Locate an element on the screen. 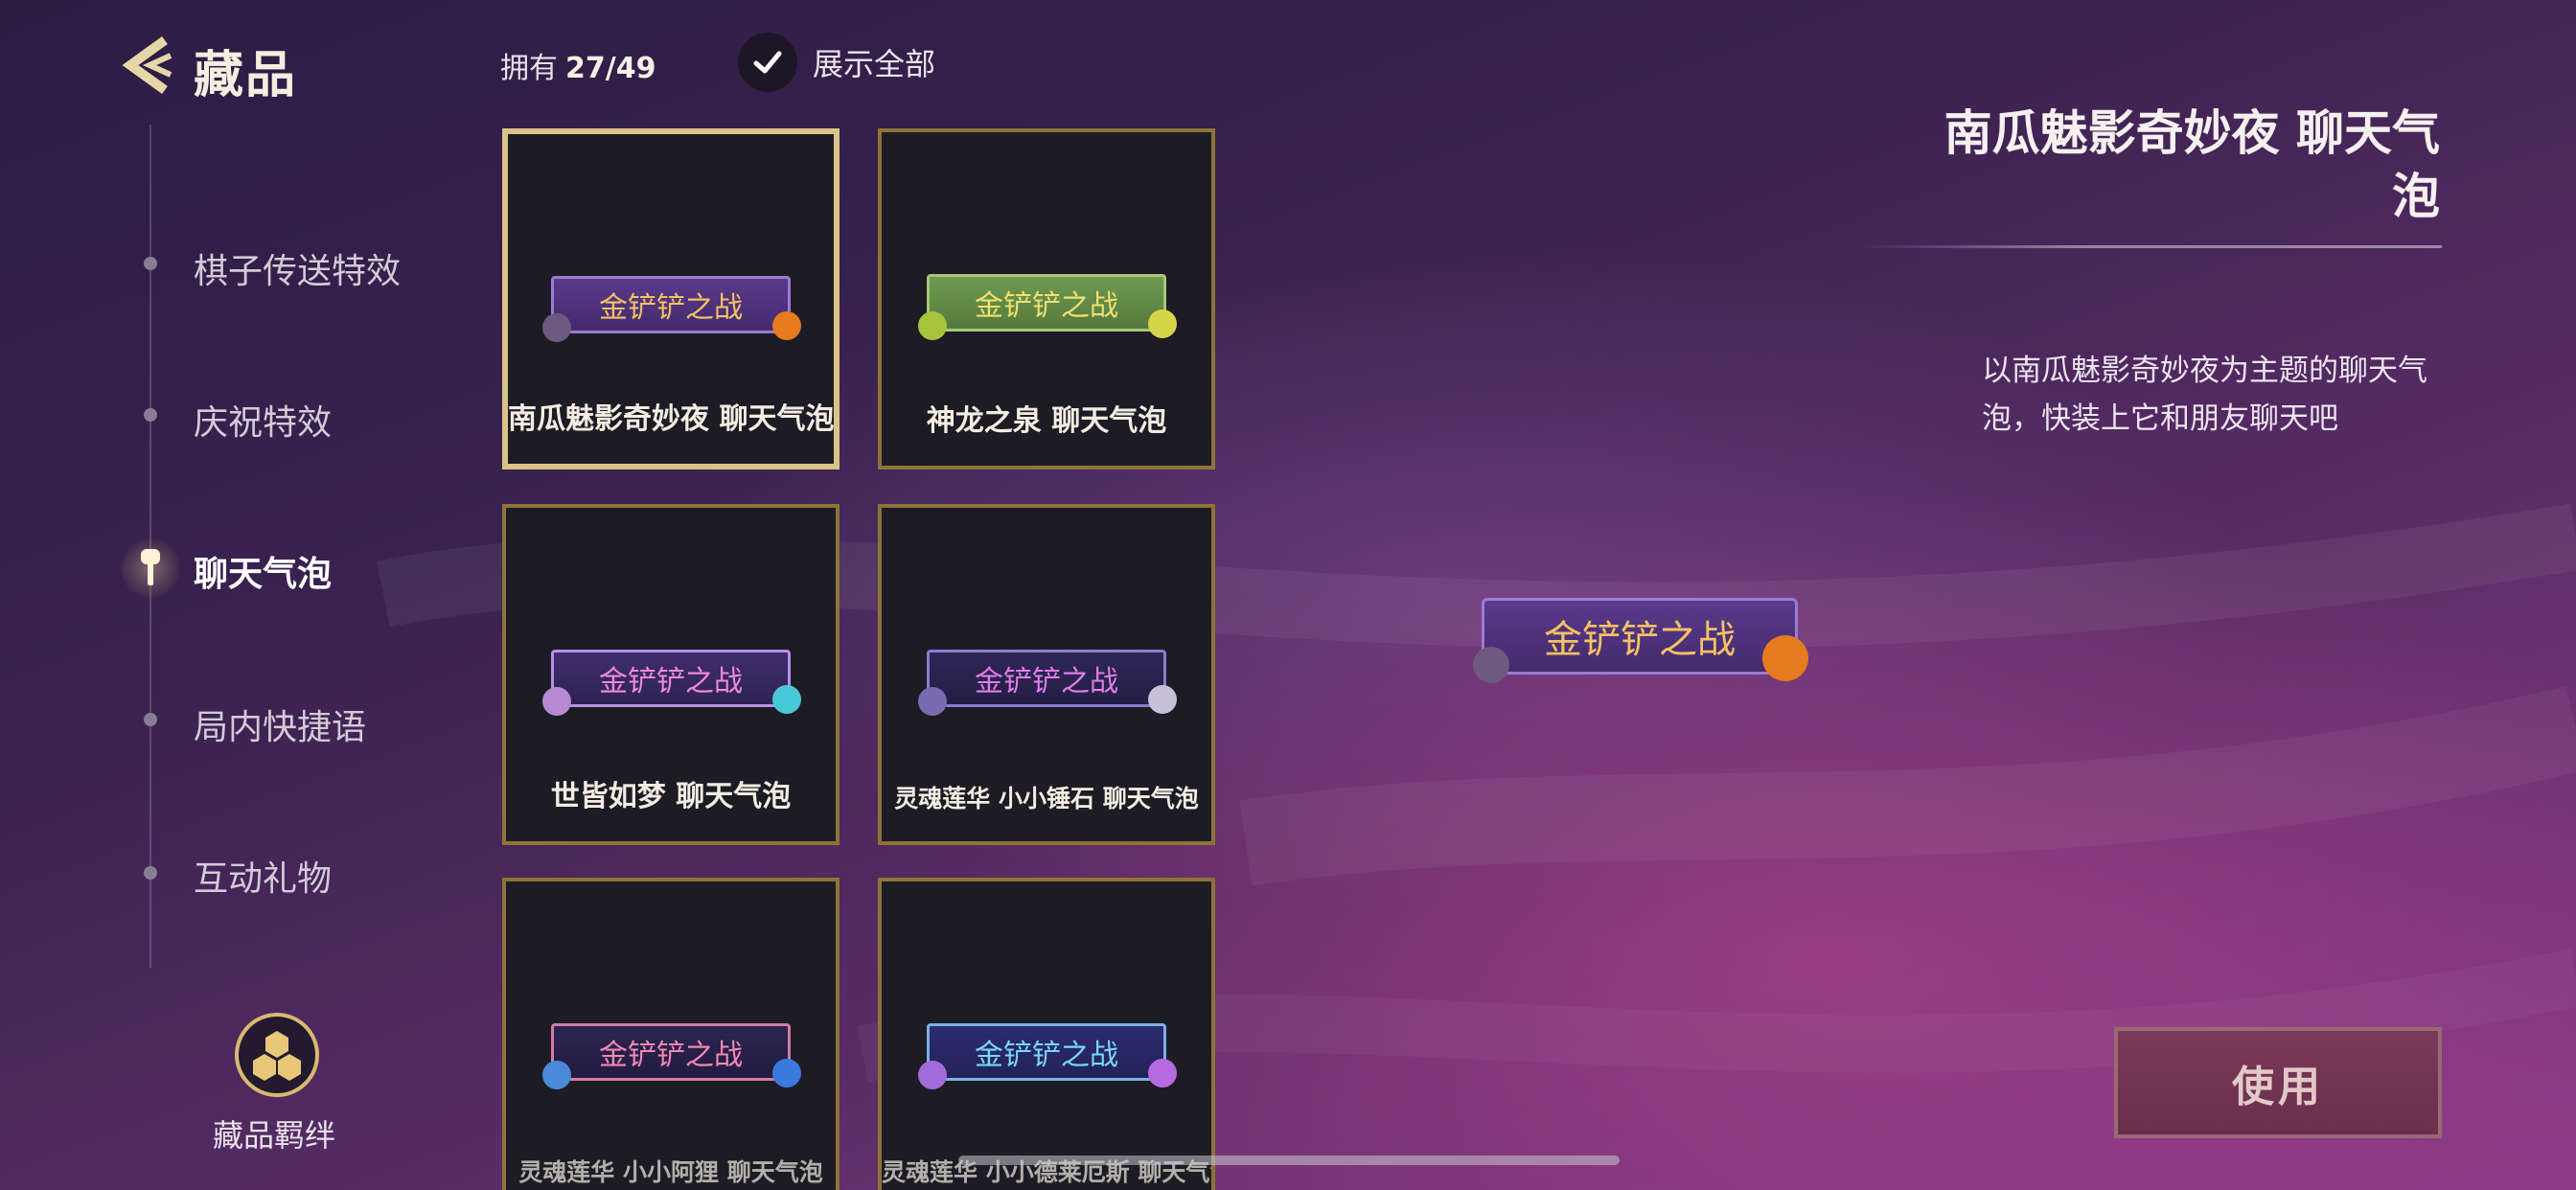 This screenshot has width=2576, height=1190. chat-bubble-card: 金铲铲之战 灵魂莲华 小小德莱厄斯 聊天气泡 is located at coordinates (1046, 1034).